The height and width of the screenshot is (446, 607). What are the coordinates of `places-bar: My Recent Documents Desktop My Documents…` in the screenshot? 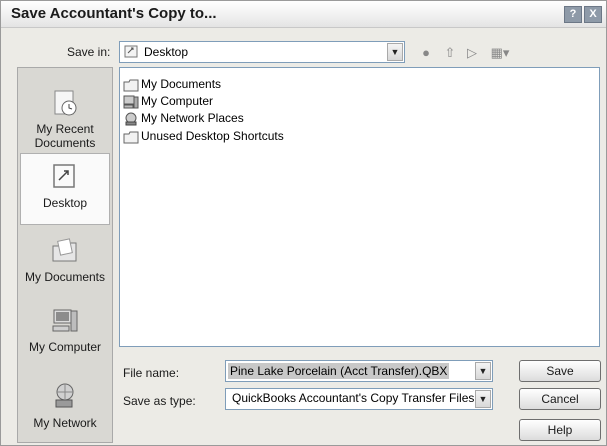 It's located at (65, 255).